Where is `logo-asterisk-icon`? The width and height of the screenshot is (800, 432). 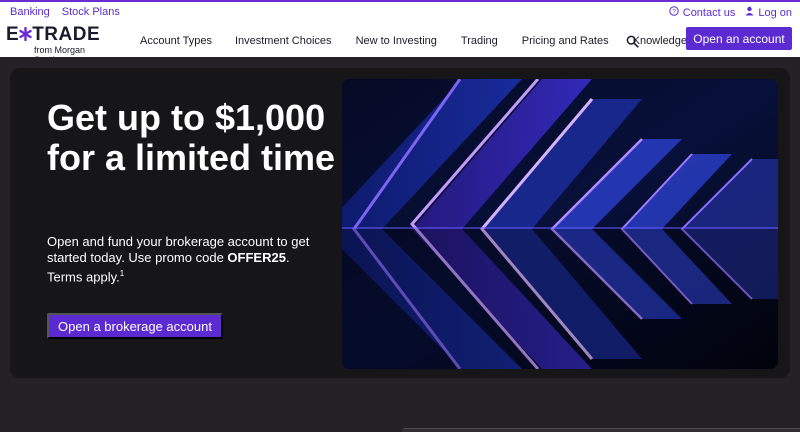 logo-asterisk-icon is located at coordinates (25, 35).